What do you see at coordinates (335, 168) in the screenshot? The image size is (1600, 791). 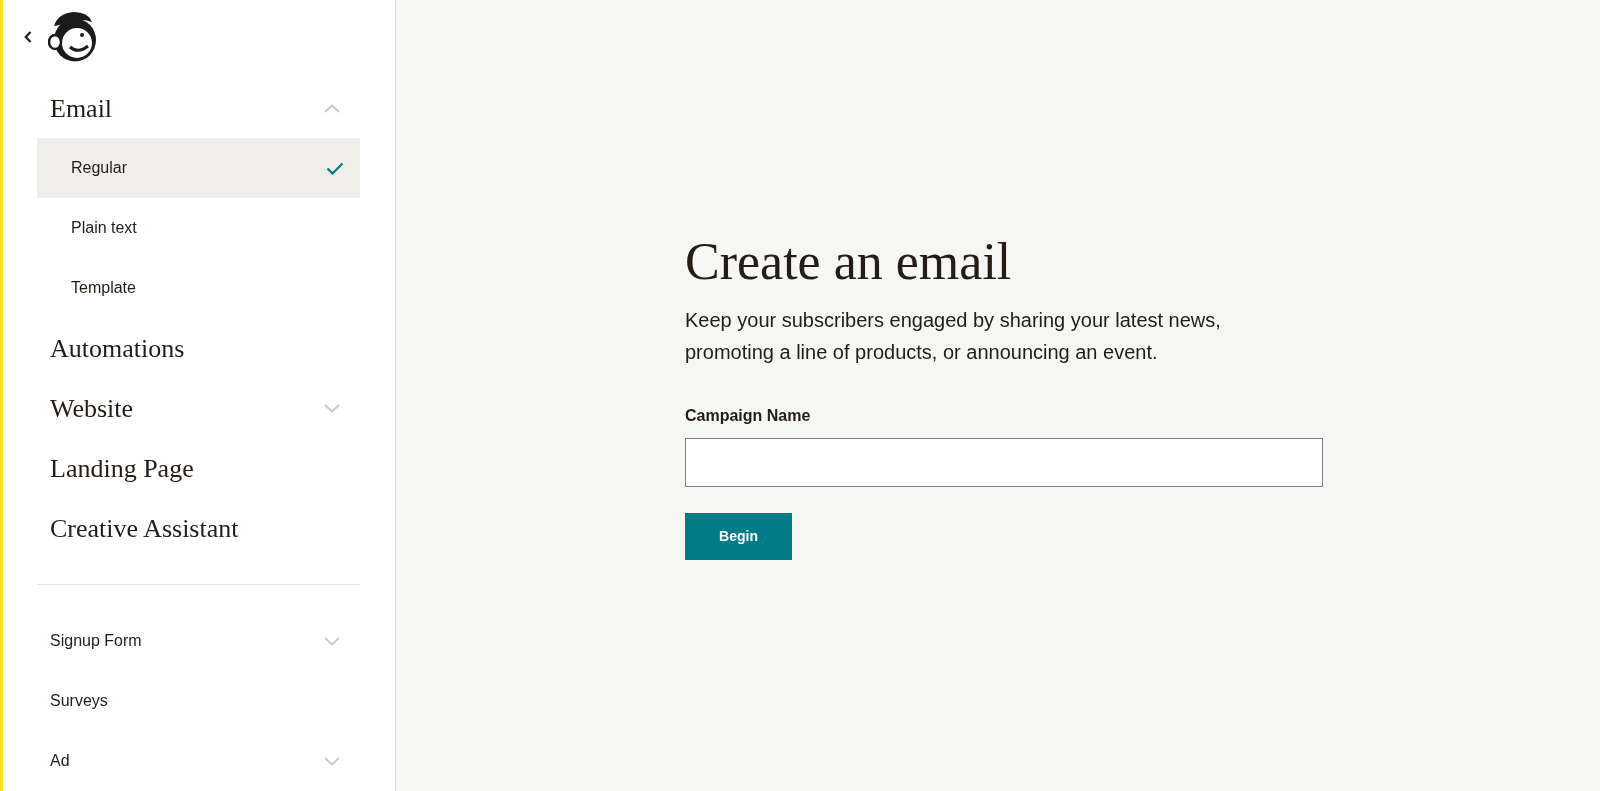 I see `checkmark-icon` at bounding box center [335, 168].